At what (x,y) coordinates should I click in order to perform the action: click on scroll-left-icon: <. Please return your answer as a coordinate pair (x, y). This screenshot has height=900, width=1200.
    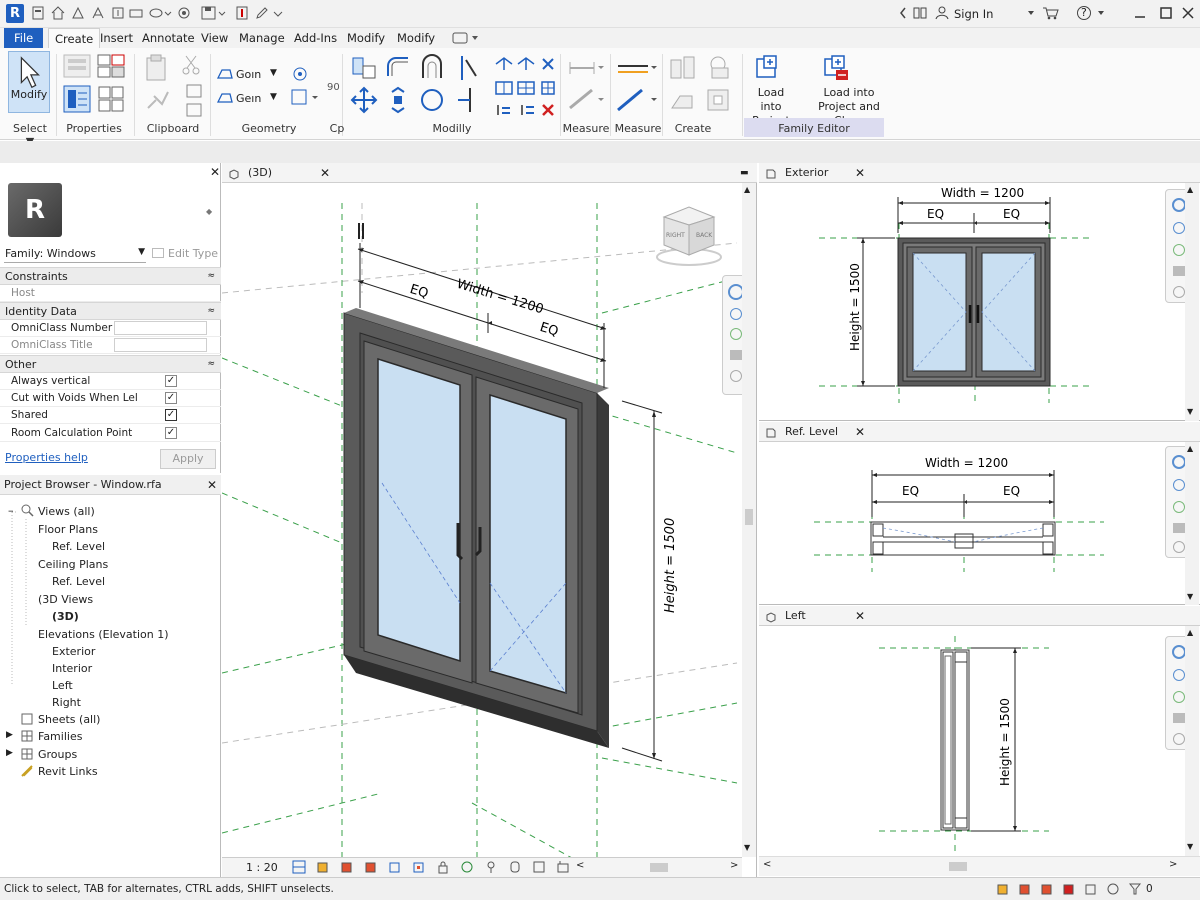
    Looking at the image, I should click on (580, 865).